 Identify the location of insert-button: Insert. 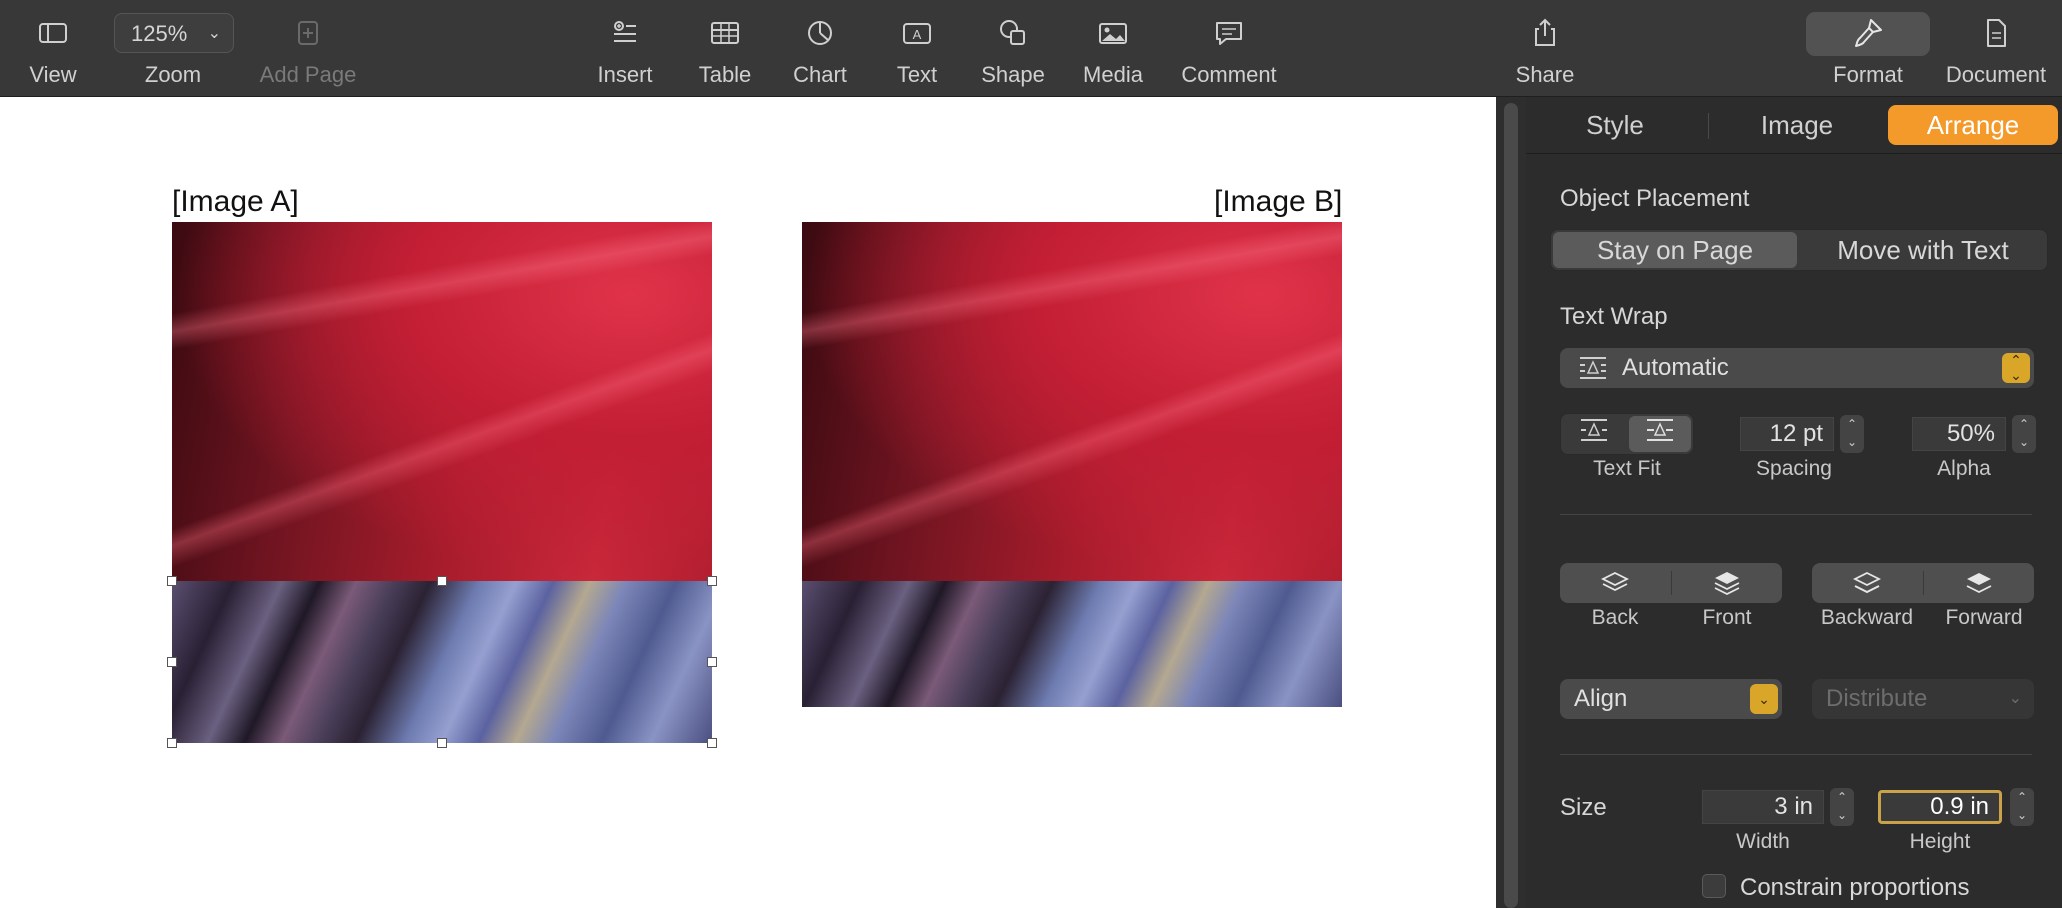
(625, 48).